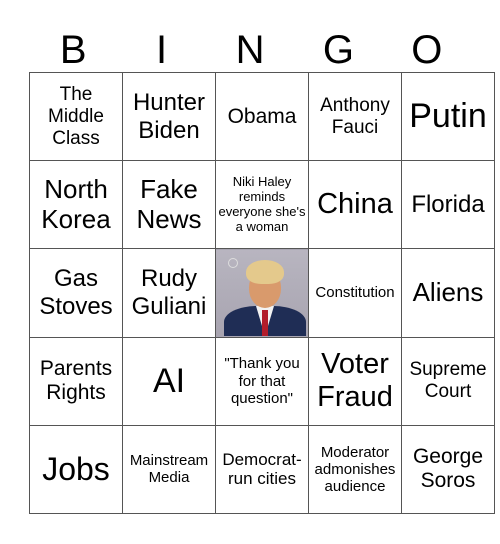  What do you see at coordinates (76, 469) in the screenshot?
I see `bingo-cell: Jobs` at bounding box center [76, 469].